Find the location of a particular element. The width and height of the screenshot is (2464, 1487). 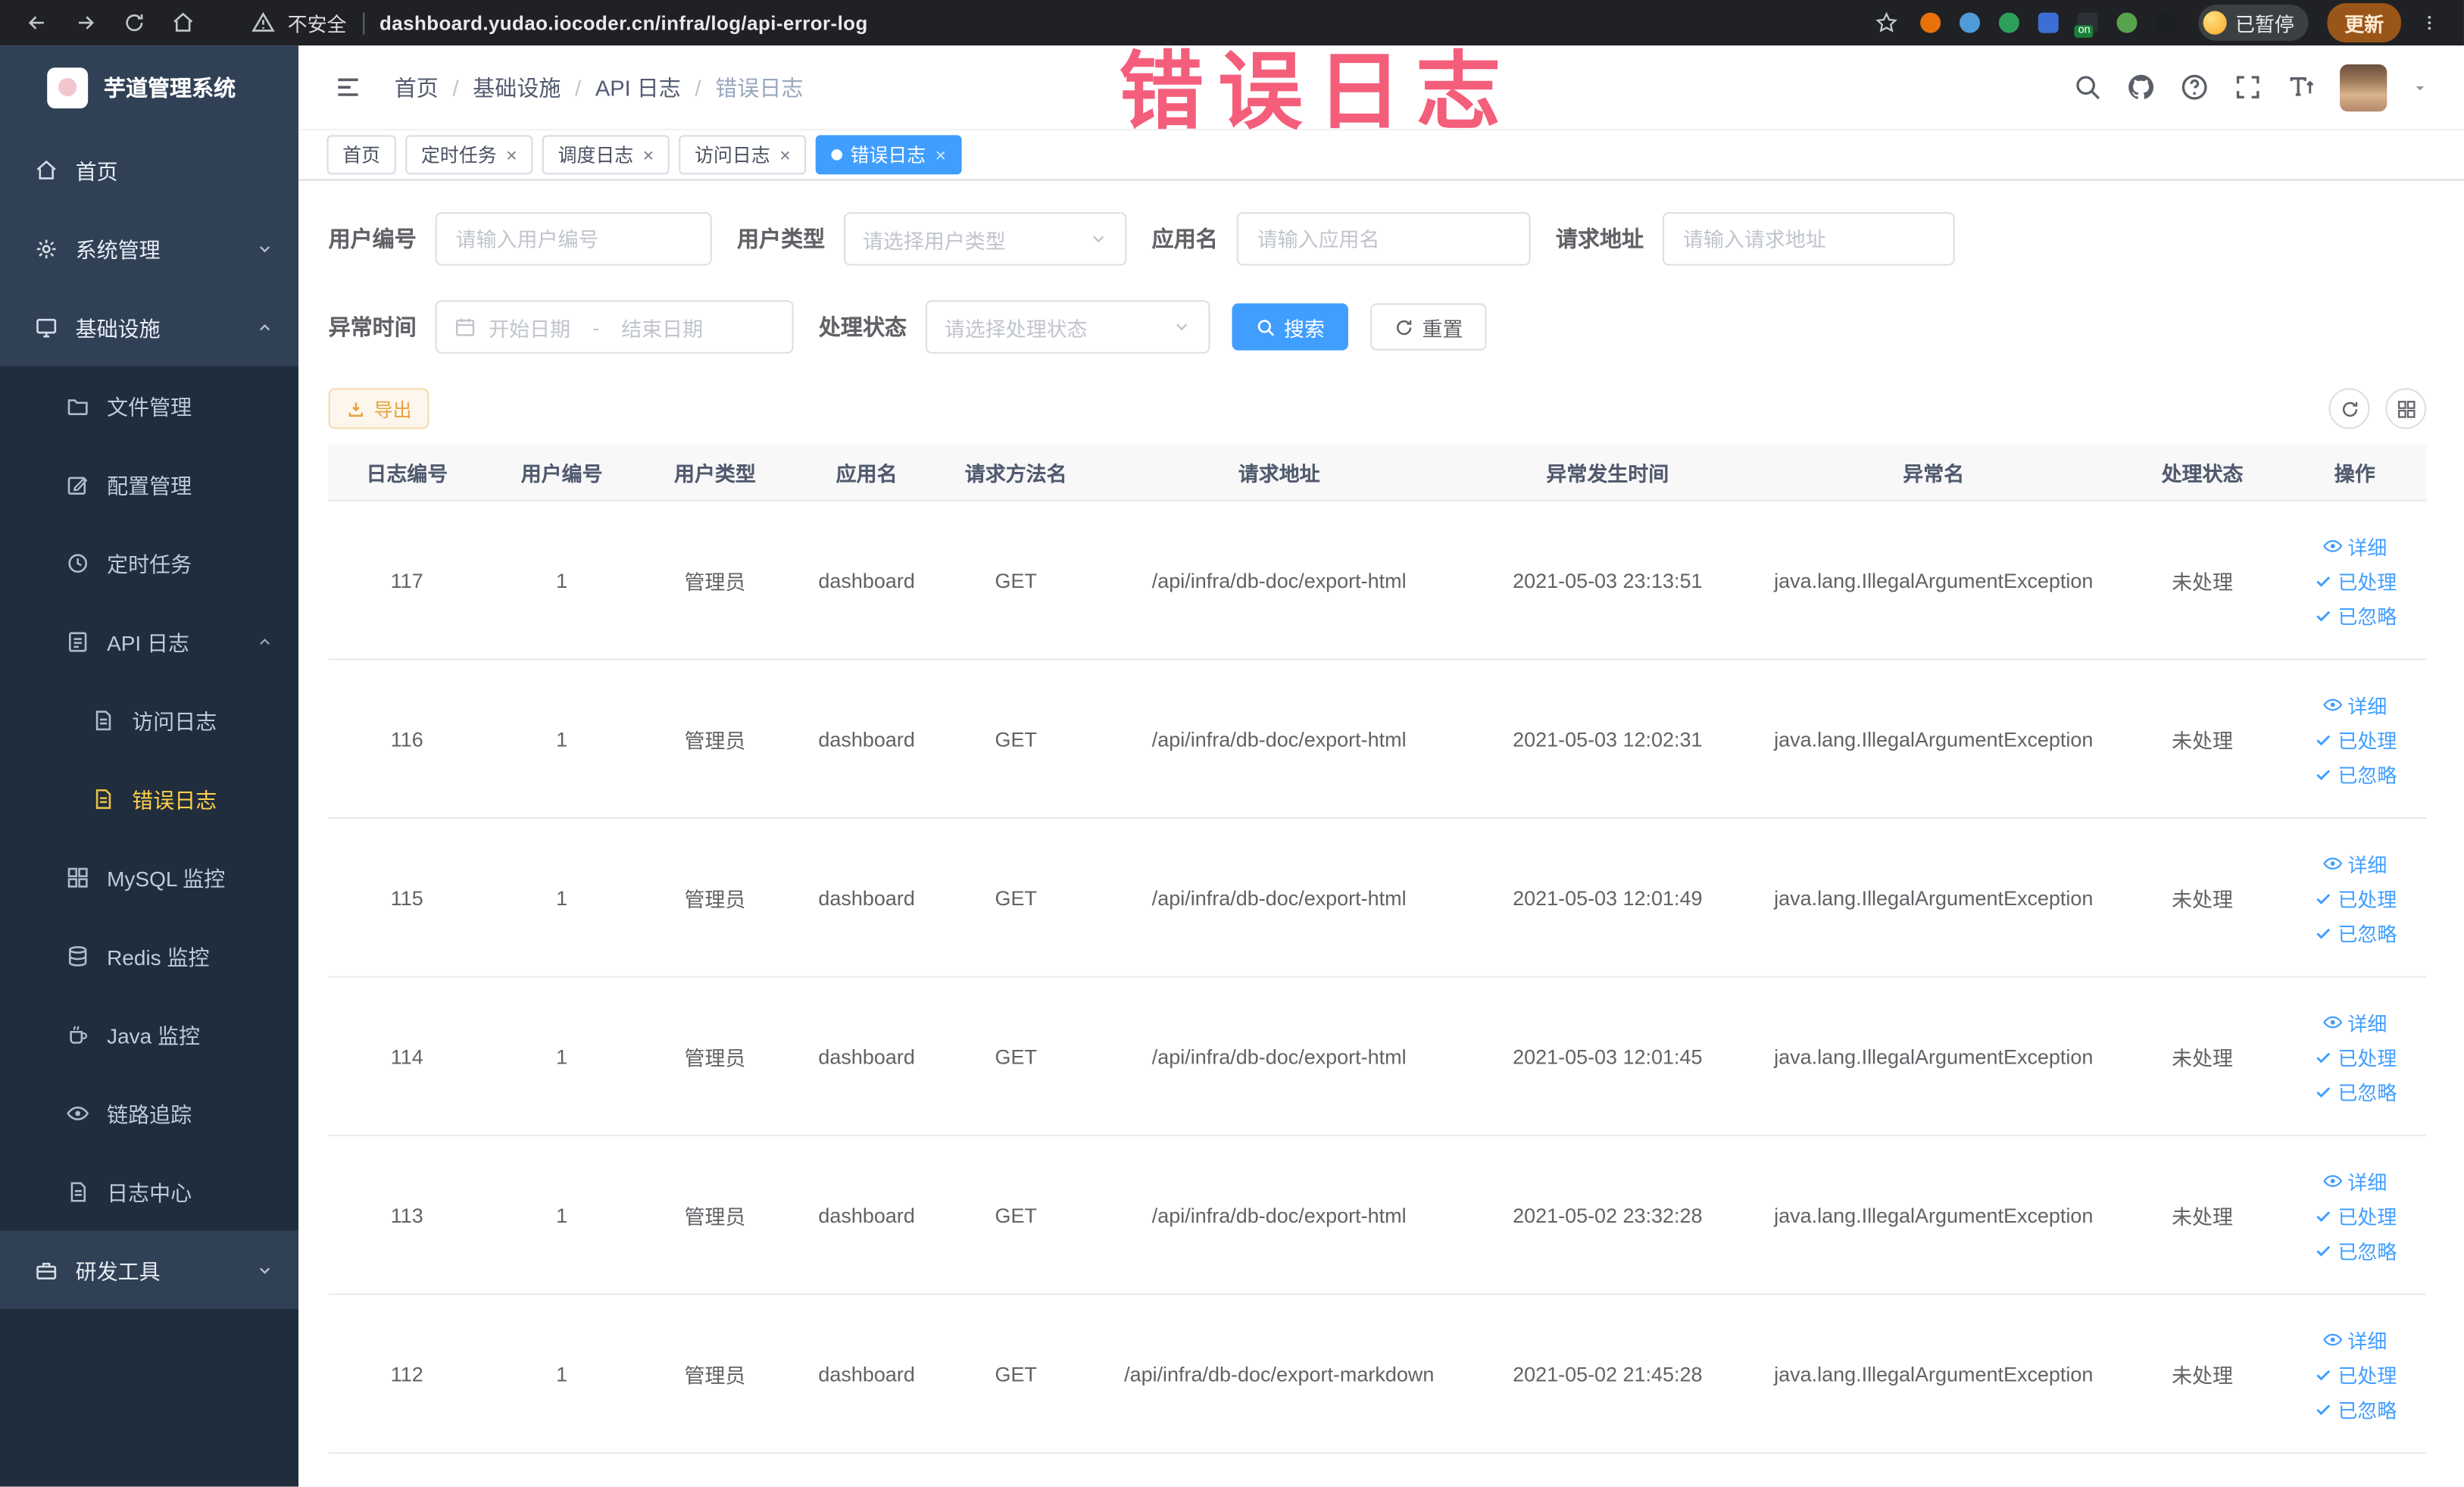

caret-down-icon is located at coordinates (2419, 87).